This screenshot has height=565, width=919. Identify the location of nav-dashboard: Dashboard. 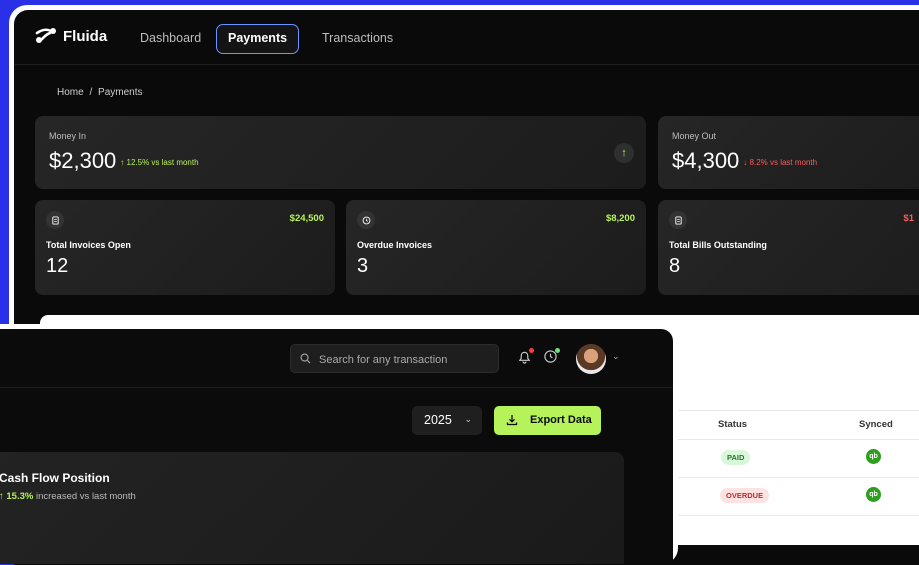
(170, 38).